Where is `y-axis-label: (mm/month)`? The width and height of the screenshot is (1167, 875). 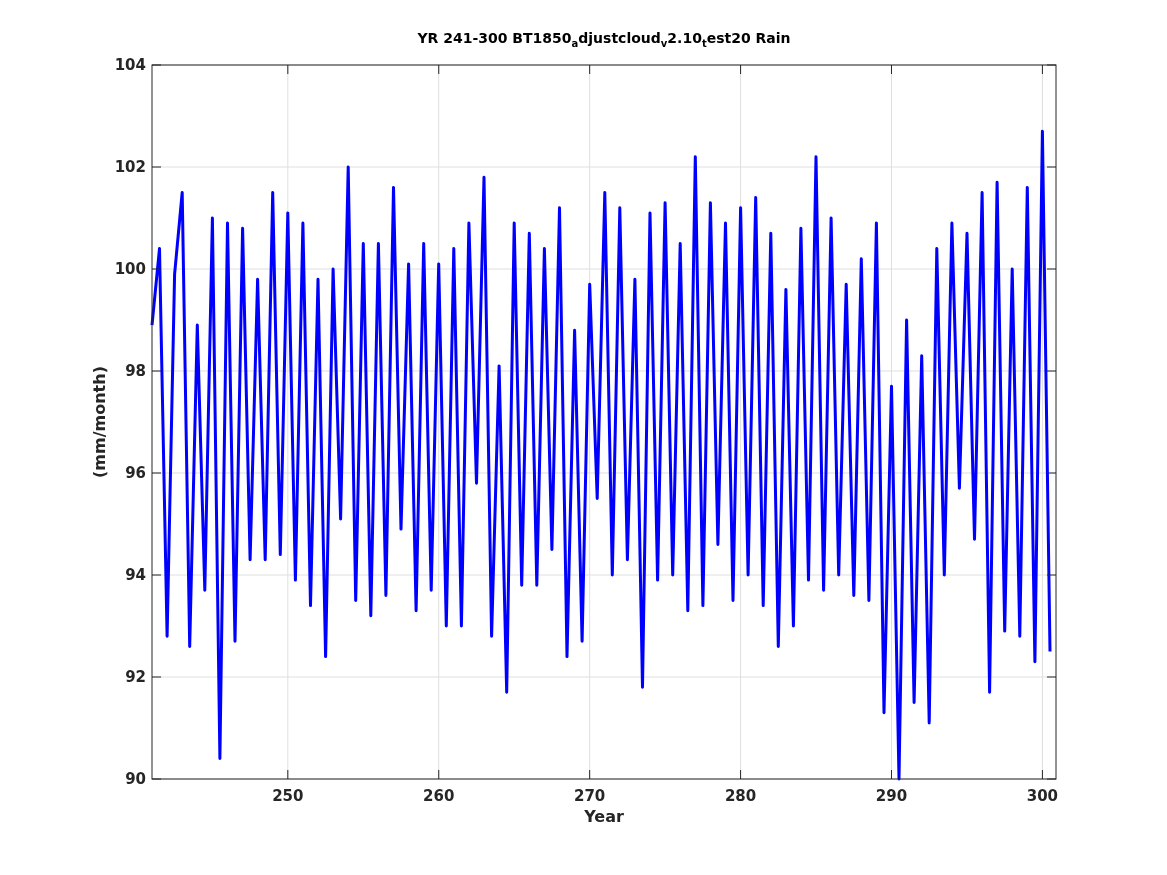 y-axis-label: (mm/month) is located at coordinates (99, 422).